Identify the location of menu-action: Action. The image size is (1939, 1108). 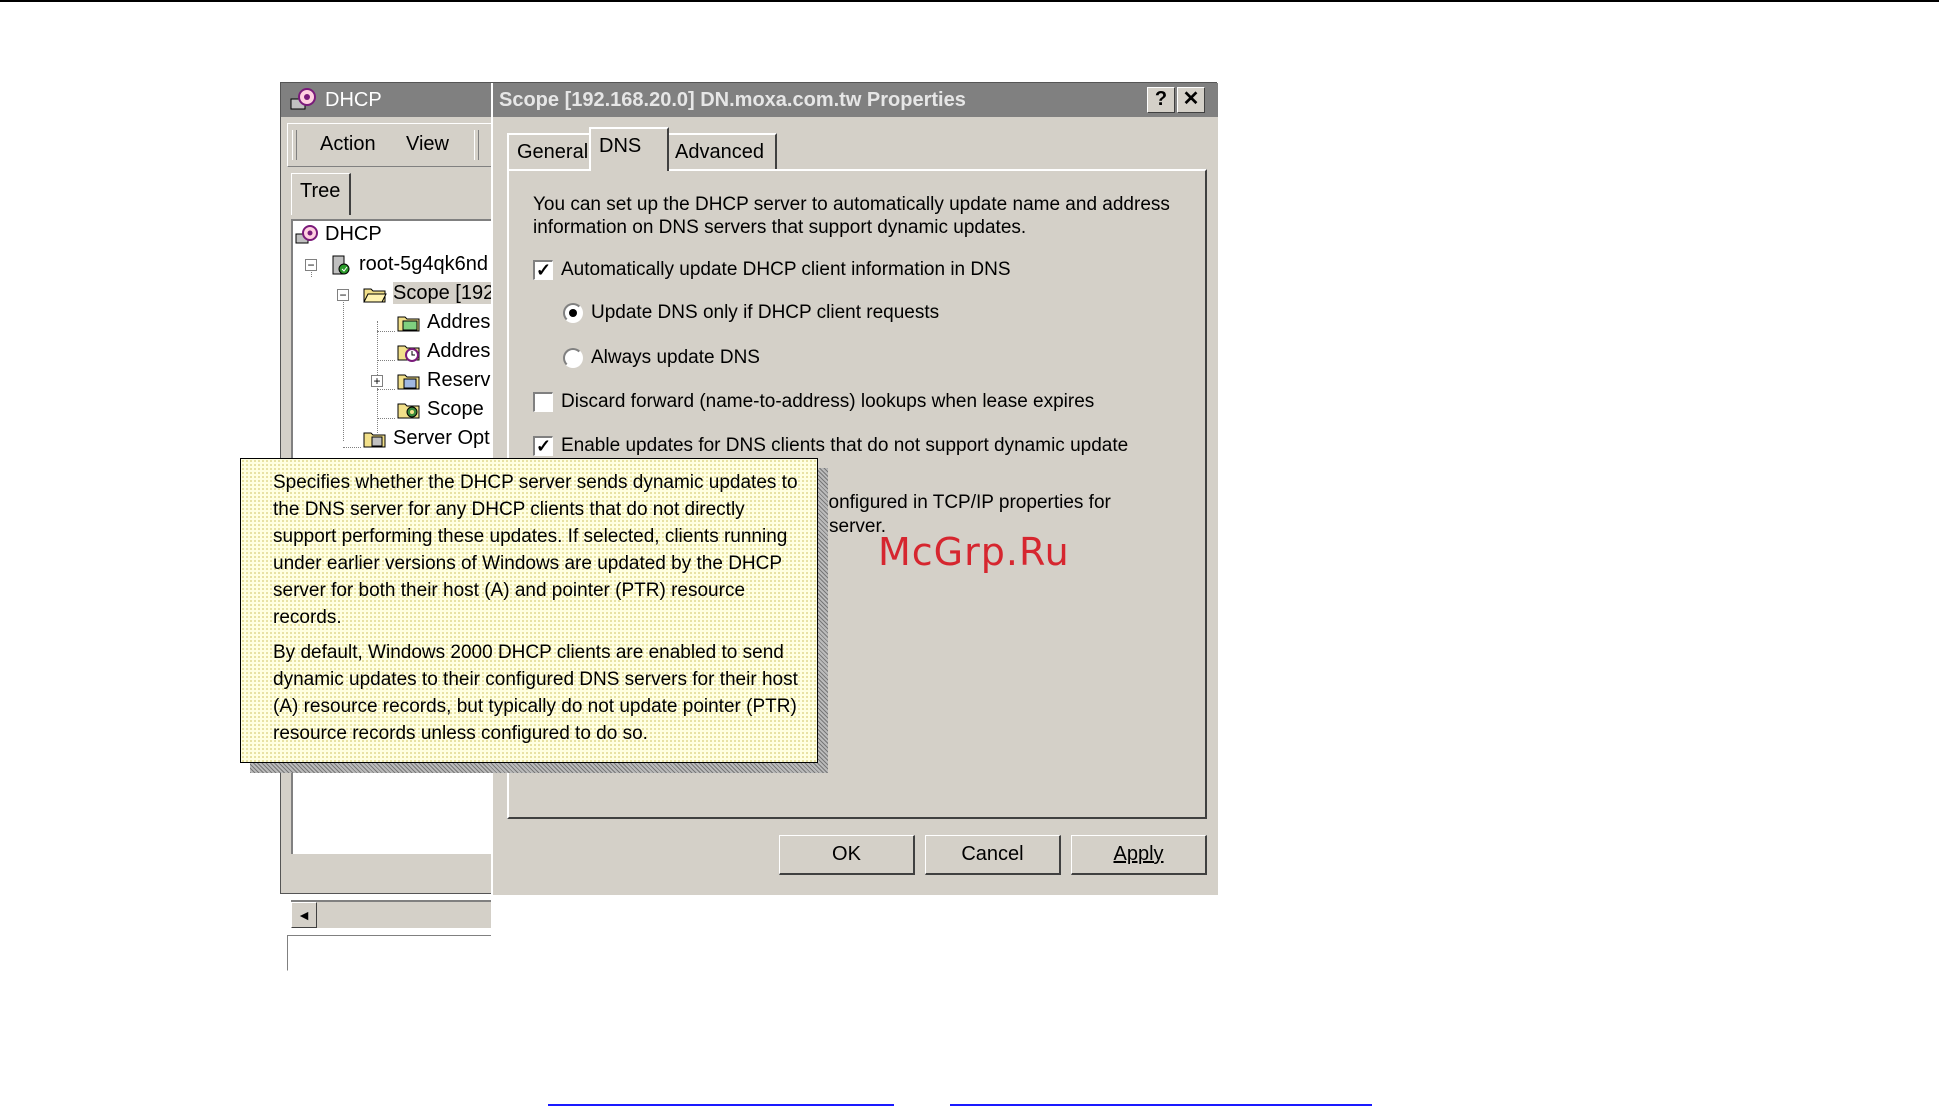
(348, 144).